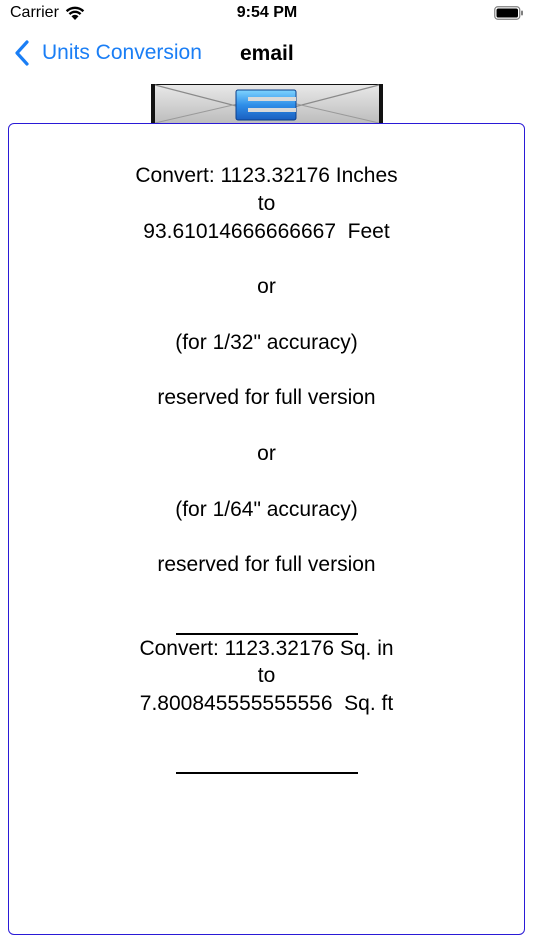  I want to click on battery-icon, so click(508, 13).